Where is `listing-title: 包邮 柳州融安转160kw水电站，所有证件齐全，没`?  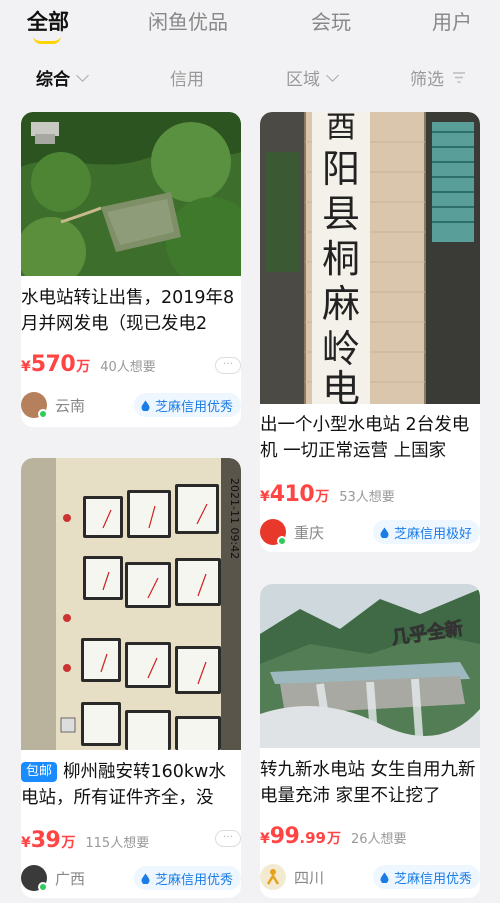
listing-title: 包邮 柳州融安转160kw水电站，所有证件齐全，没 is located at coordinates (131, 785).